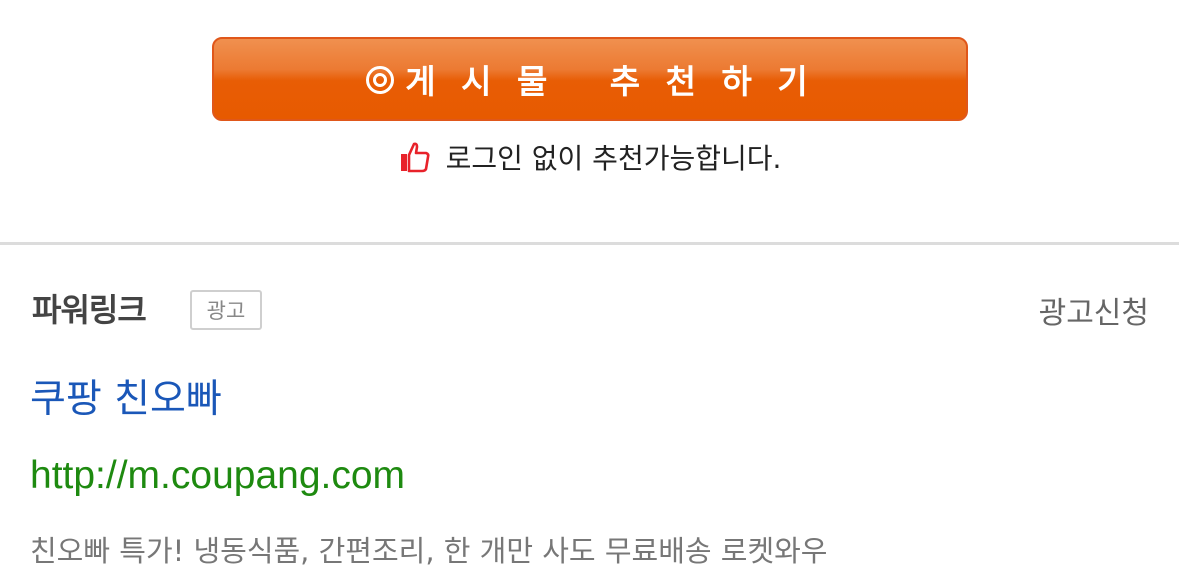  What do you see at coordinates (613, 158) in the screenshot?
I see `login-note-text: 로그인 없이 추천가능합니다.` at bounding box center [613, 158].